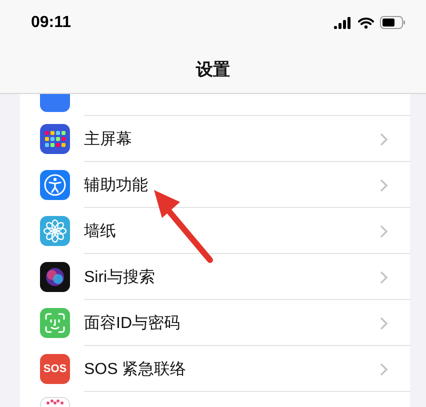 This screenshot has height=407, width=426. Describe the element at coordinates (55, 369) in the screenshot. I see `sos-icon: SOS` at that location.